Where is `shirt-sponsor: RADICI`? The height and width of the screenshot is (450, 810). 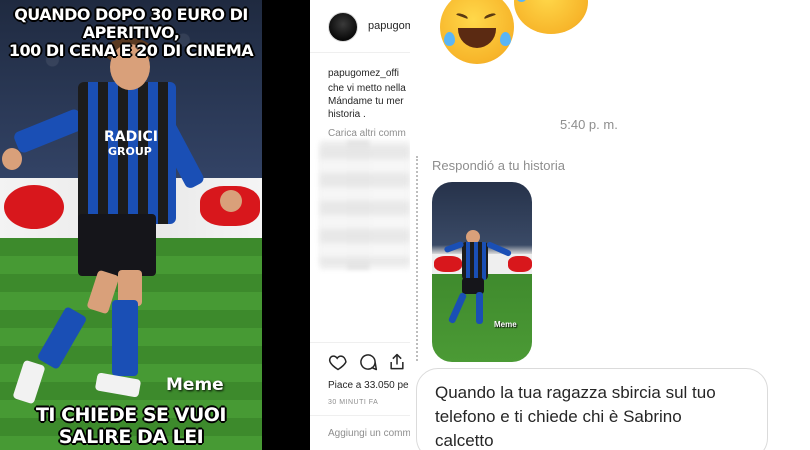 shirt-sponsor: RADICI is located at coordinates (131, 137).